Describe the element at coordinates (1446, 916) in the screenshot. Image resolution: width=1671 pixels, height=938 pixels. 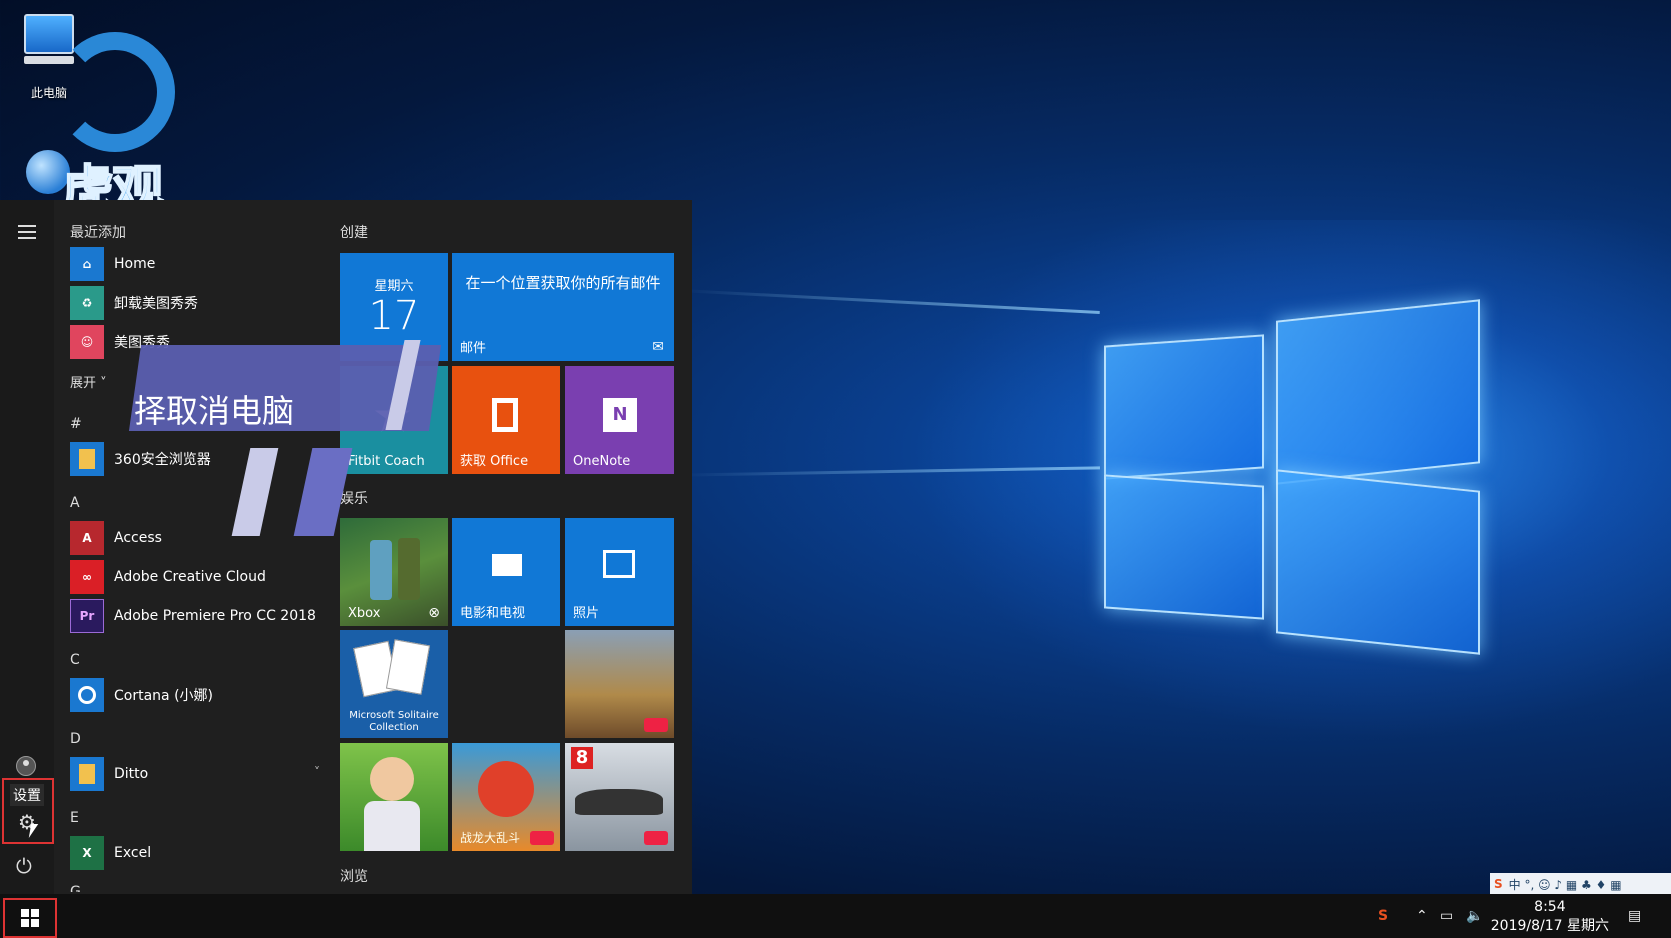
I see `network-icon: ▭` at that location.